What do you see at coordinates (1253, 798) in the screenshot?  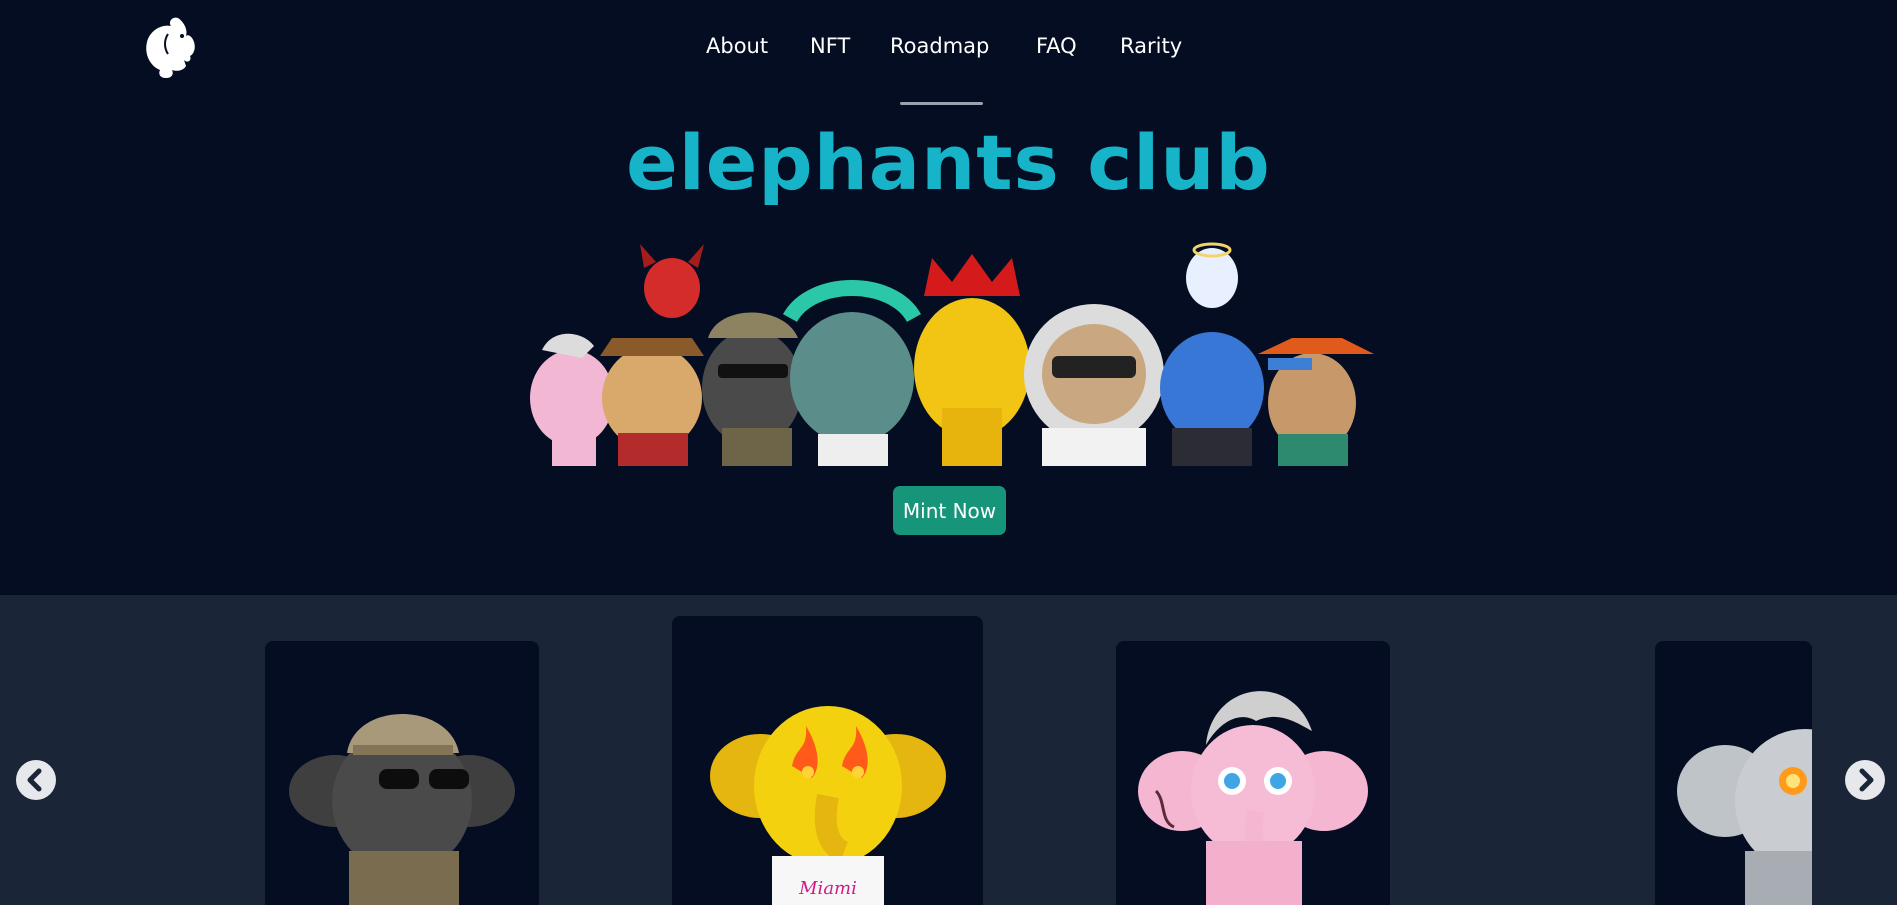 I see `nft-image-pink` at bounding box center [1253, 798].